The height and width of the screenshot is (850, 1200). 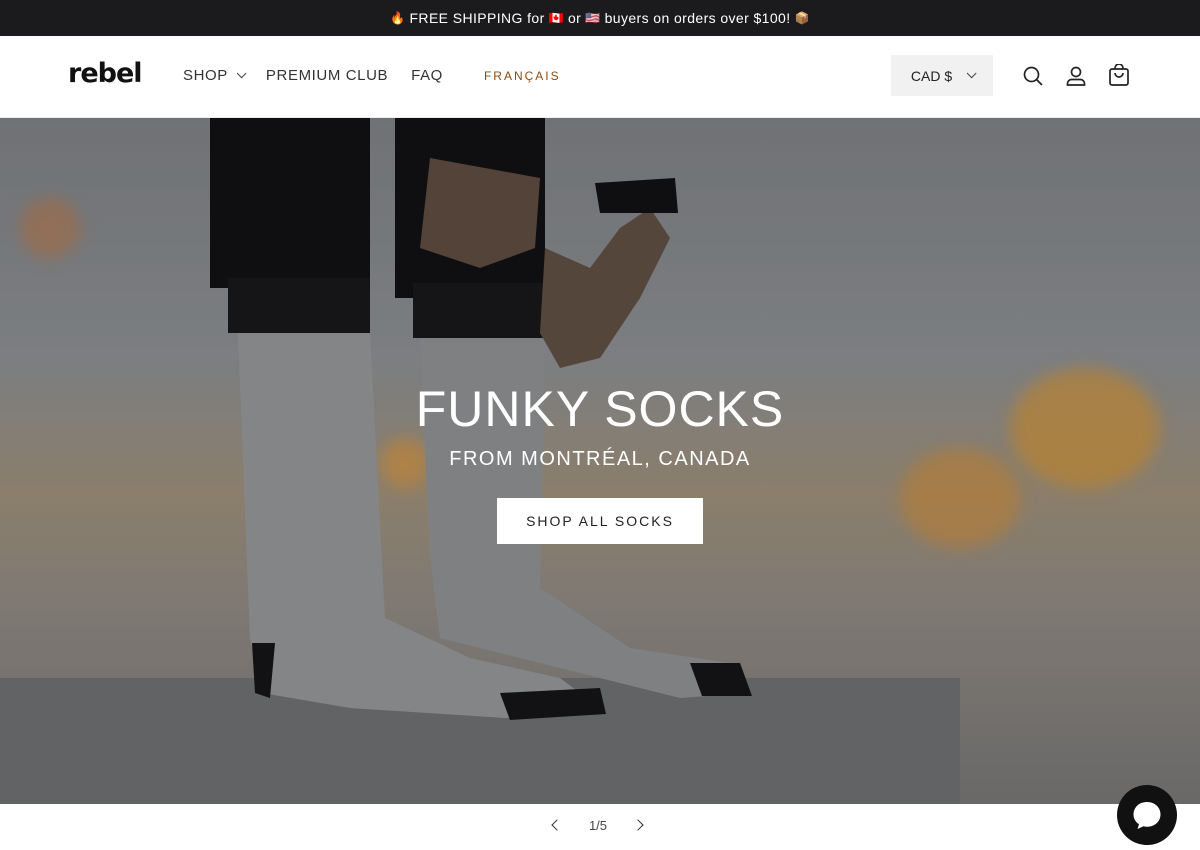 What do you see at coordinates (600, 409) in the screenshot?
I see `hero-title: FUNKY SOCKS` at bounding box center [600, 409].